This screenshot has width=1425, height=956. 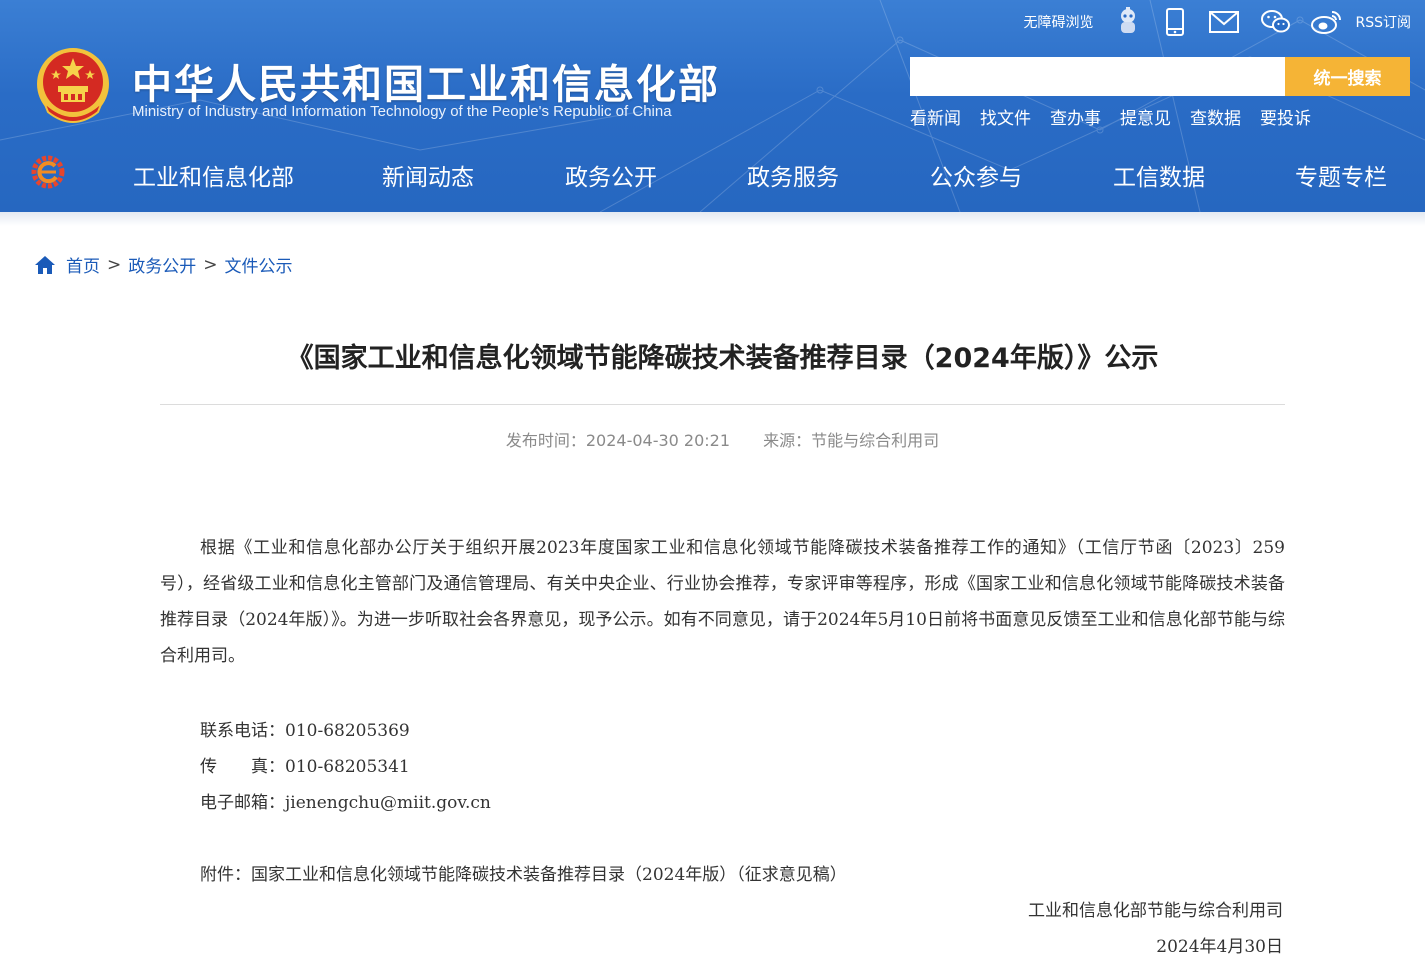 What do you see at coordinates (1224, 22) in the screenshot?
I see `mail-icon` at bounding box center [1224, 22].